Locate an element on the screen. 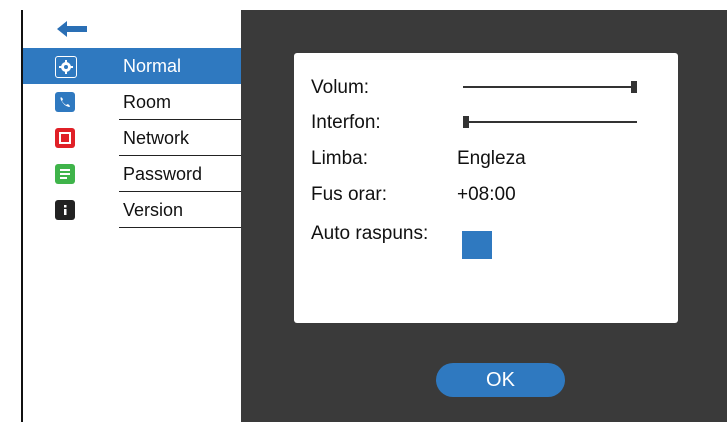 The height and width of the screenshot is (422, 727). menu-item-room: Room is located at coordinates (132, 102).